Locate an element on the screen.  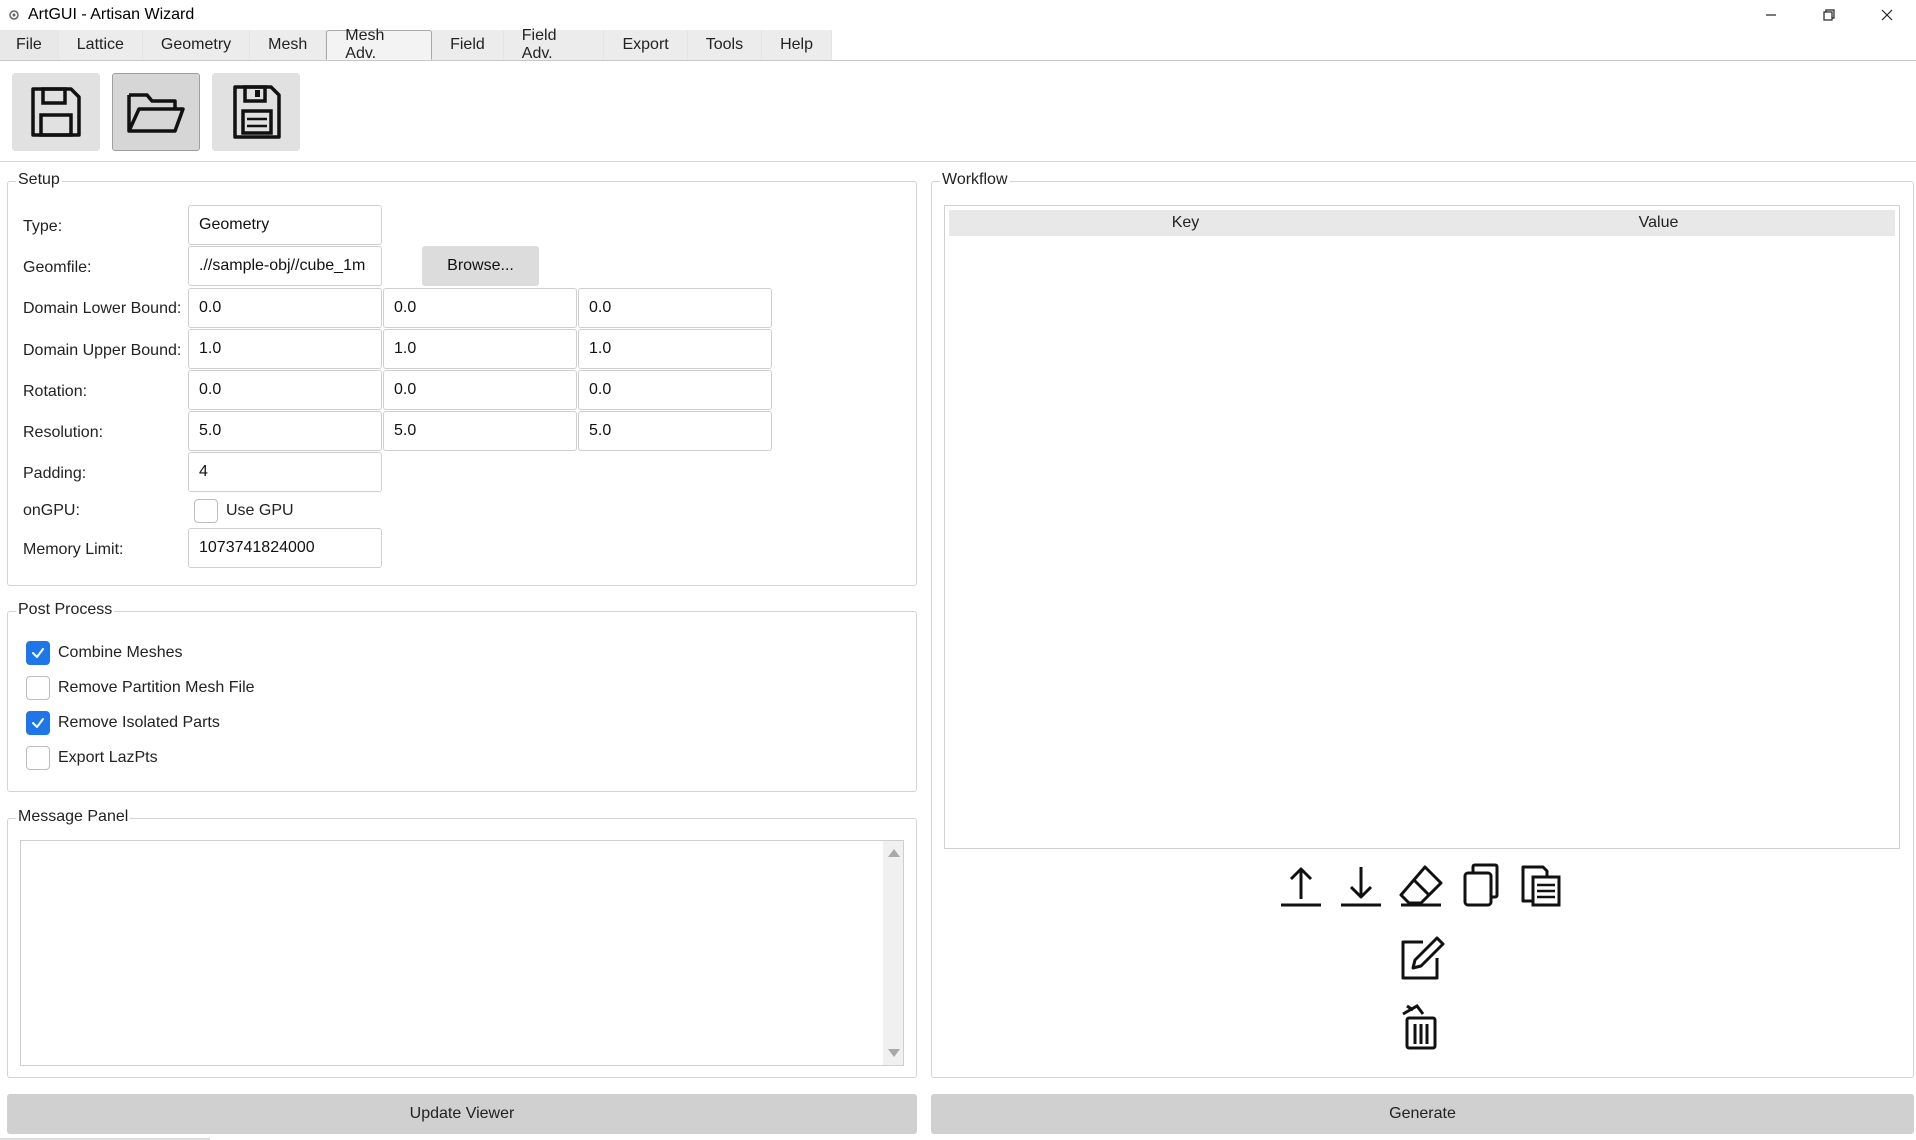
remove-partition-mesh-checkbox is located at coordinates (38, 688).